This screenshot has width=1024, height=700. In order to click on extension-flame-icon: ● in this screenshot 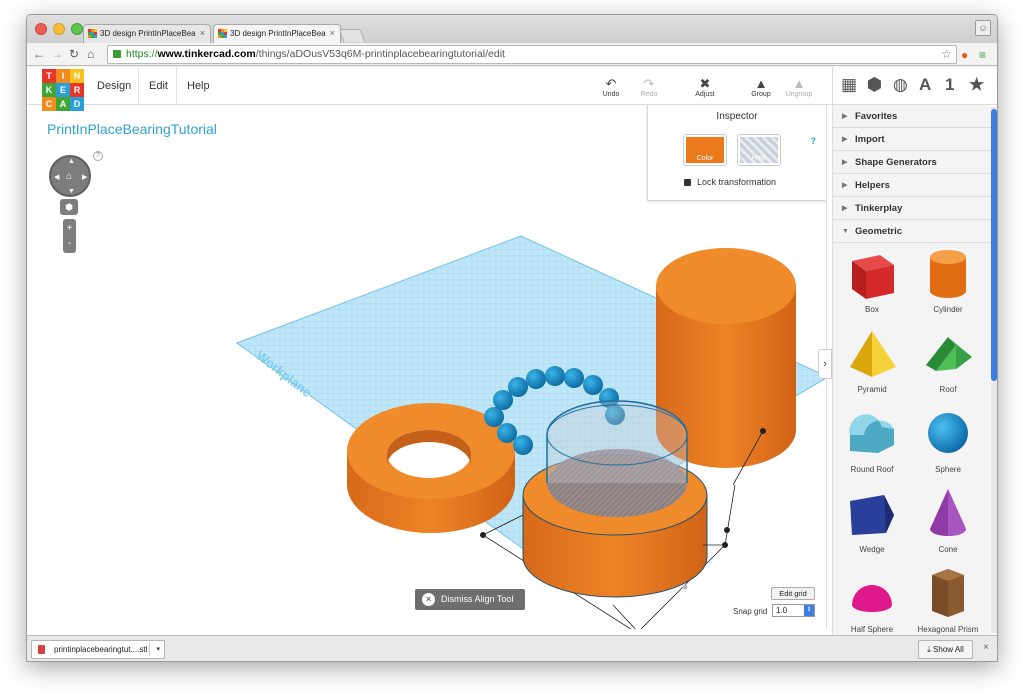, I will do `click(964, 55)`.